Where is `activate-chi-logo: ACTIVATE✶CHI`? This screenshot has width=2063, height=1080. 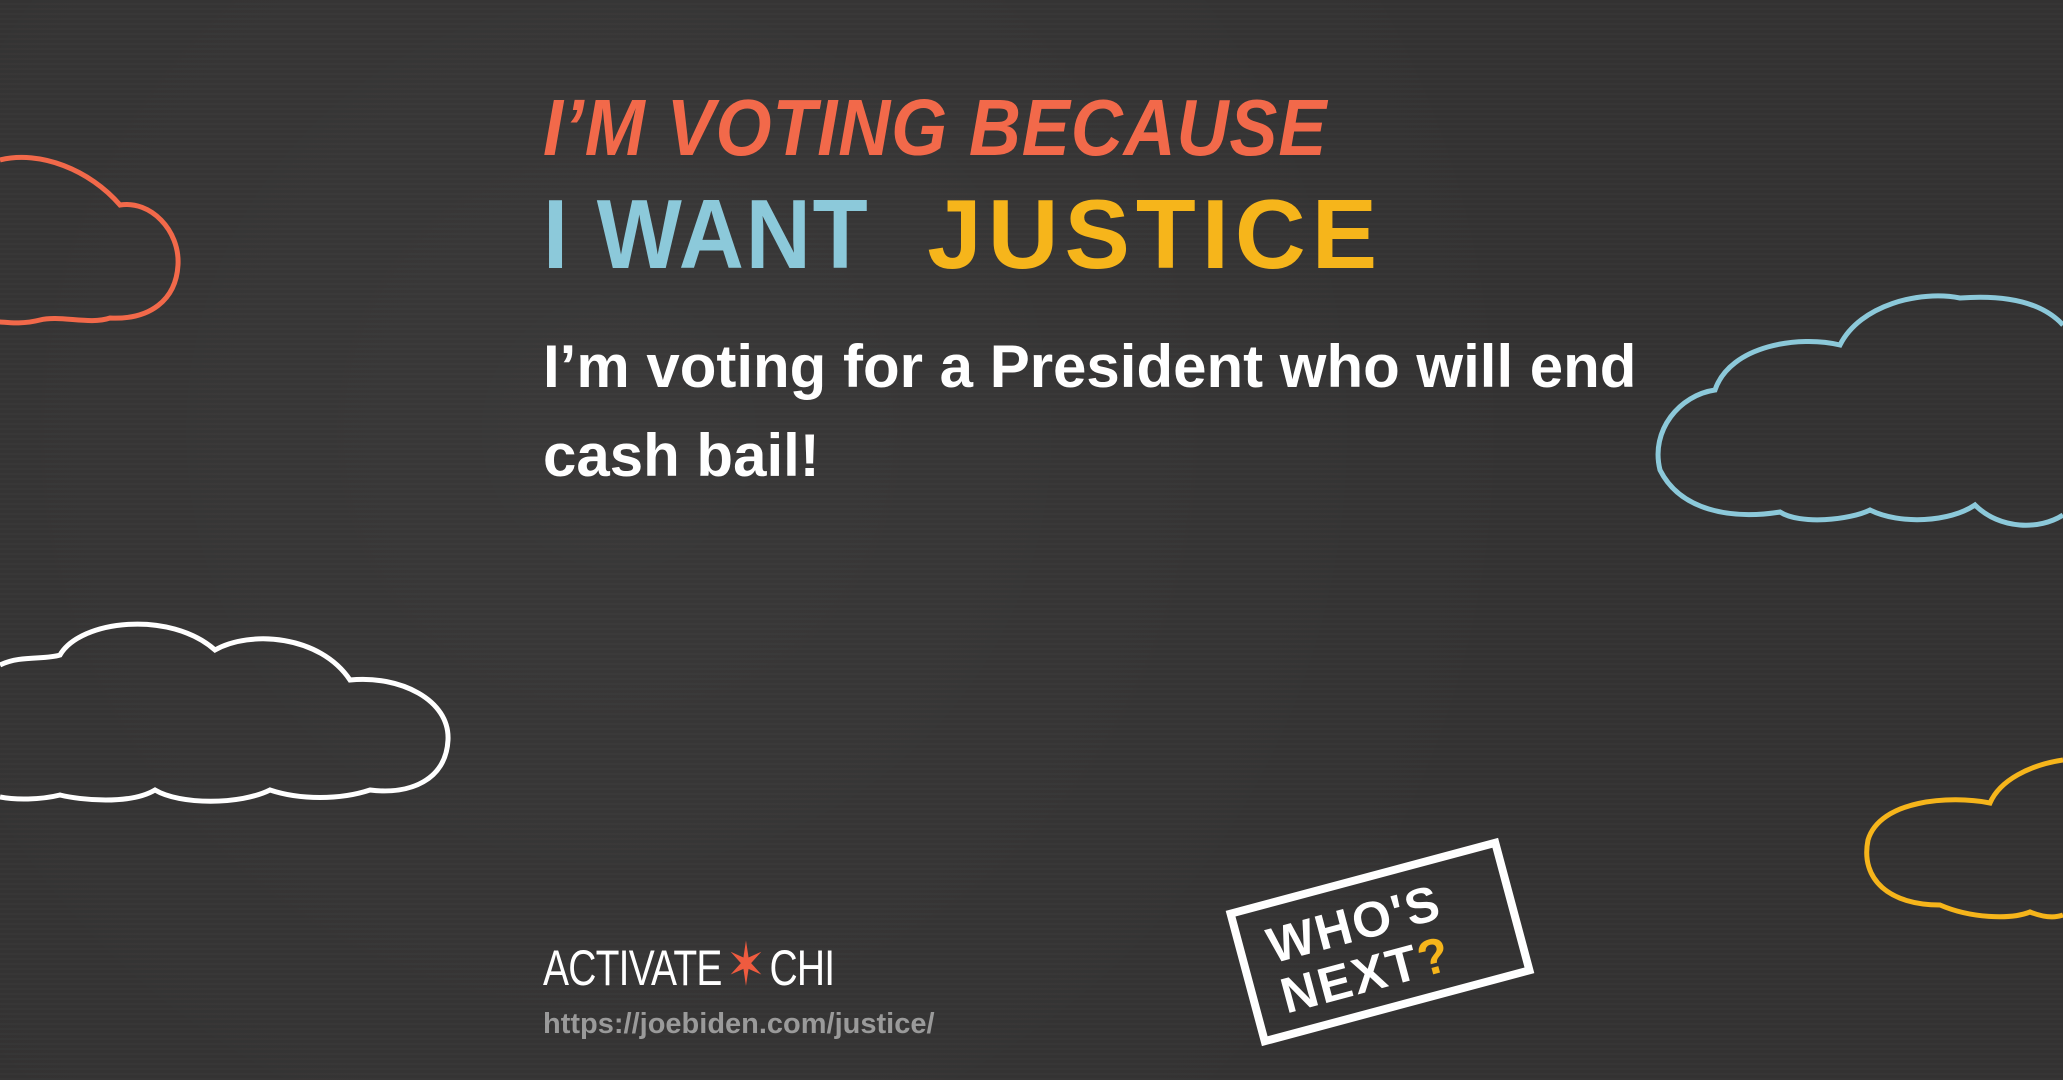 activate-chi-logo: ACTIVATE✶CHI is located at coordinates (689, 965).